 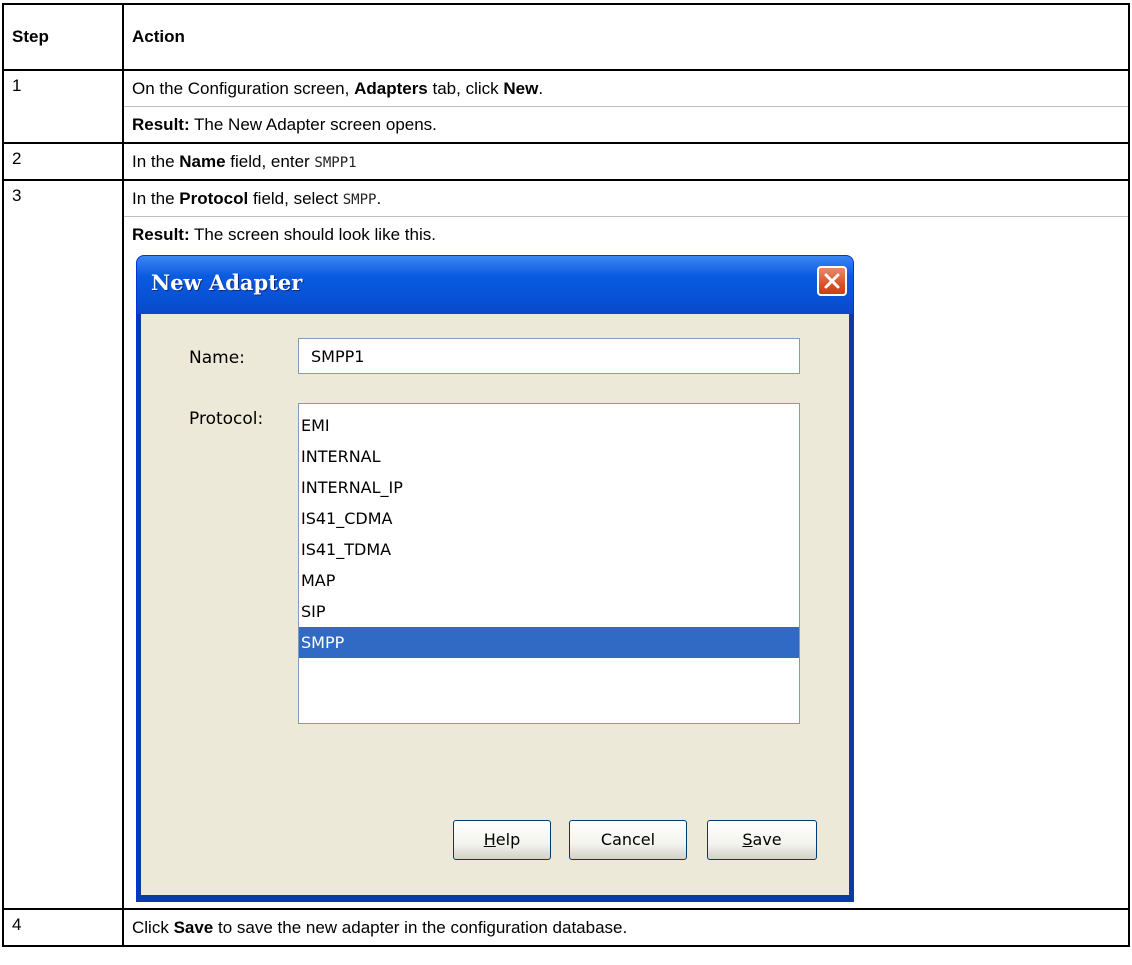 I want to click on step-number: 2, so click(x=63, y=161).